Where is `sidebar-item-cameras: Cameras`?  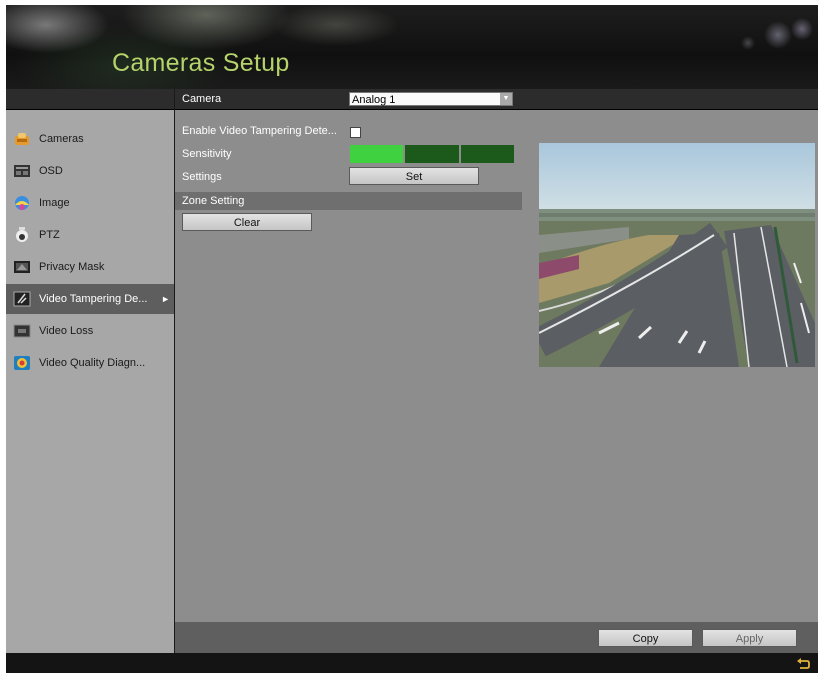
sidebar-item-cameras: Cameras is located at coordinates (90, 139).